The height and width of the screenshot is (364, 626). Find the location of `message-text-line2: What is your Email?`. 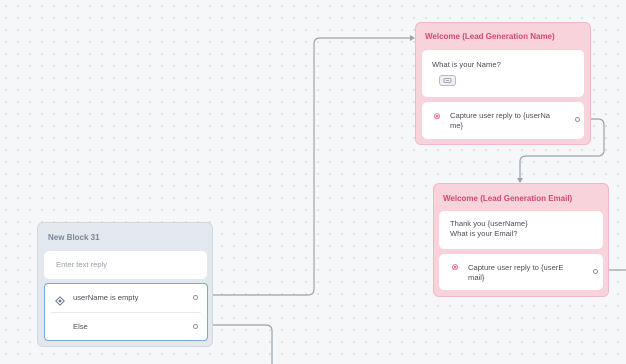

message-text-line2: What is your Email? is located at coordinates (484, 233).